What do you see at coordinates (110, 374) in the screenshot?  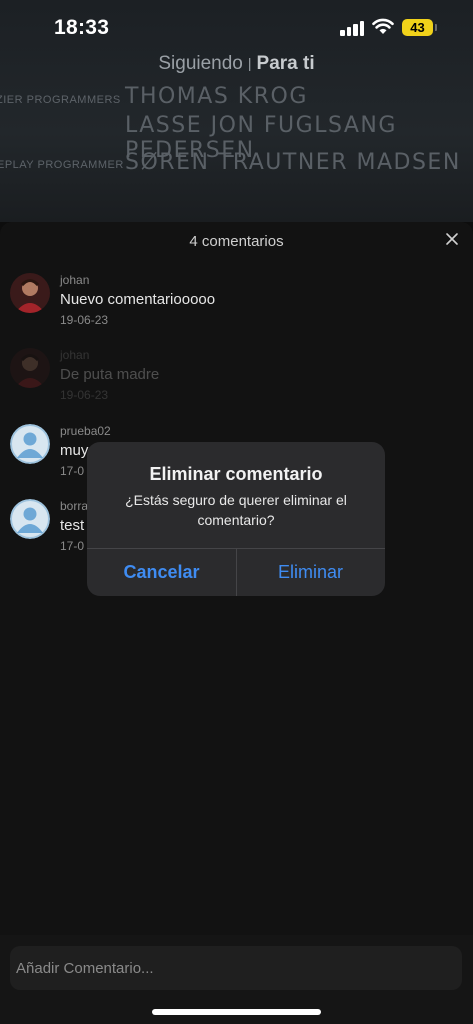 I see `comment-text: De puta madre` at bounding box center [110, 374].